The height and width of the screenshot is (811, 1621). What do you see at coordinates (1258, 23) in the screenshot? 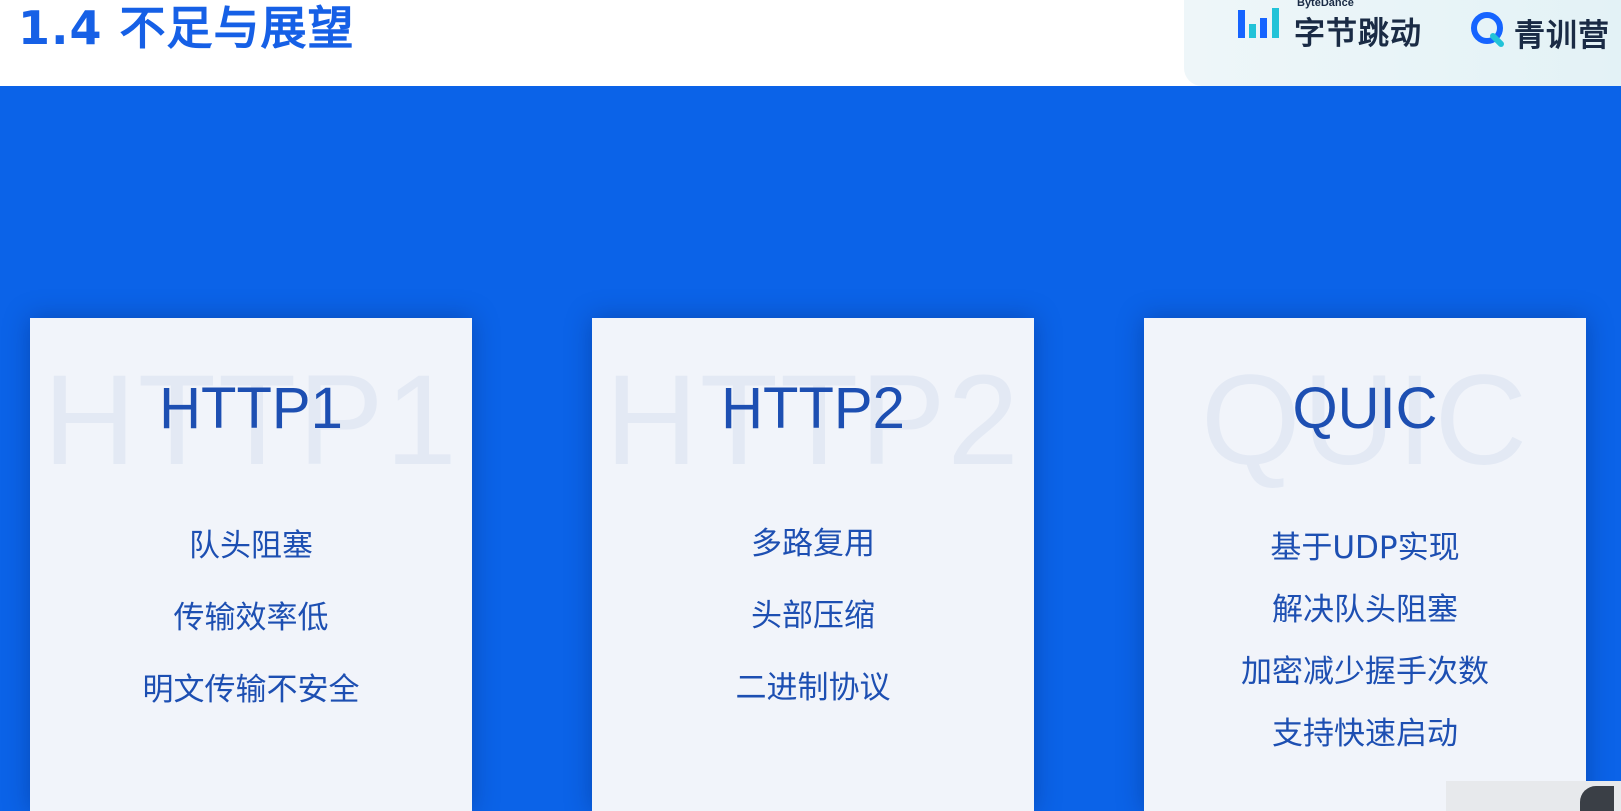
I see `bytedance-logo-icon` at bounding box center [1258, 23].